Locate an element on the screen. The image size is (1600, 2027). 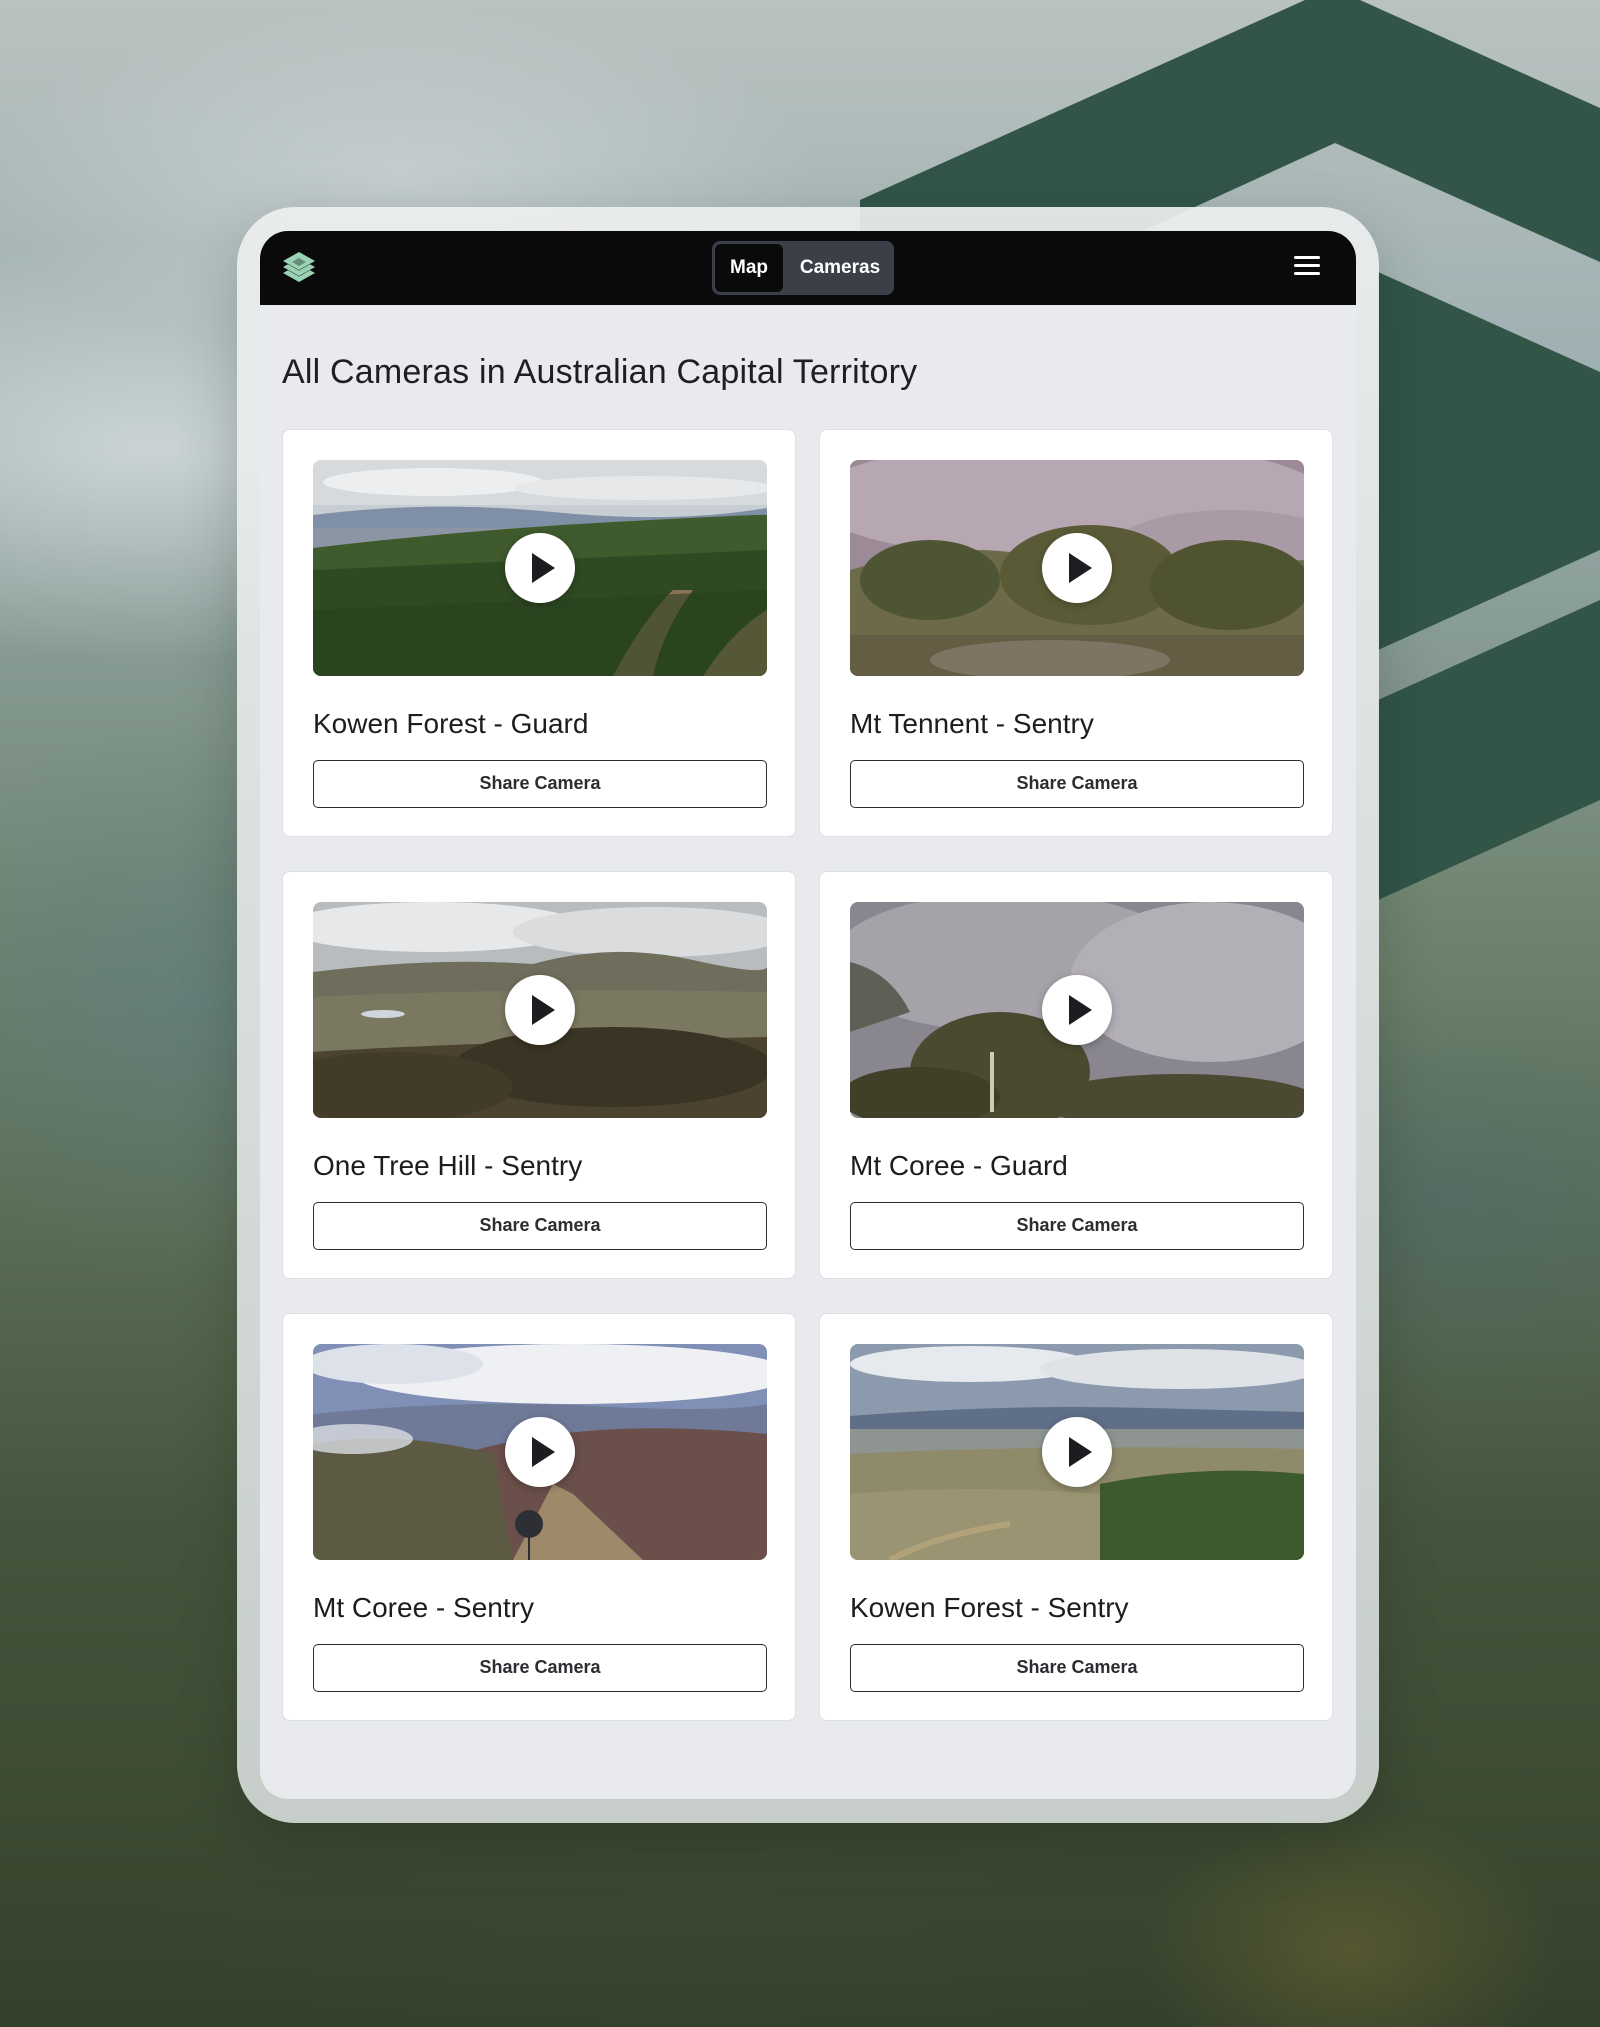
stacked-layers-logo-icon is located at coordinates (299, 268).